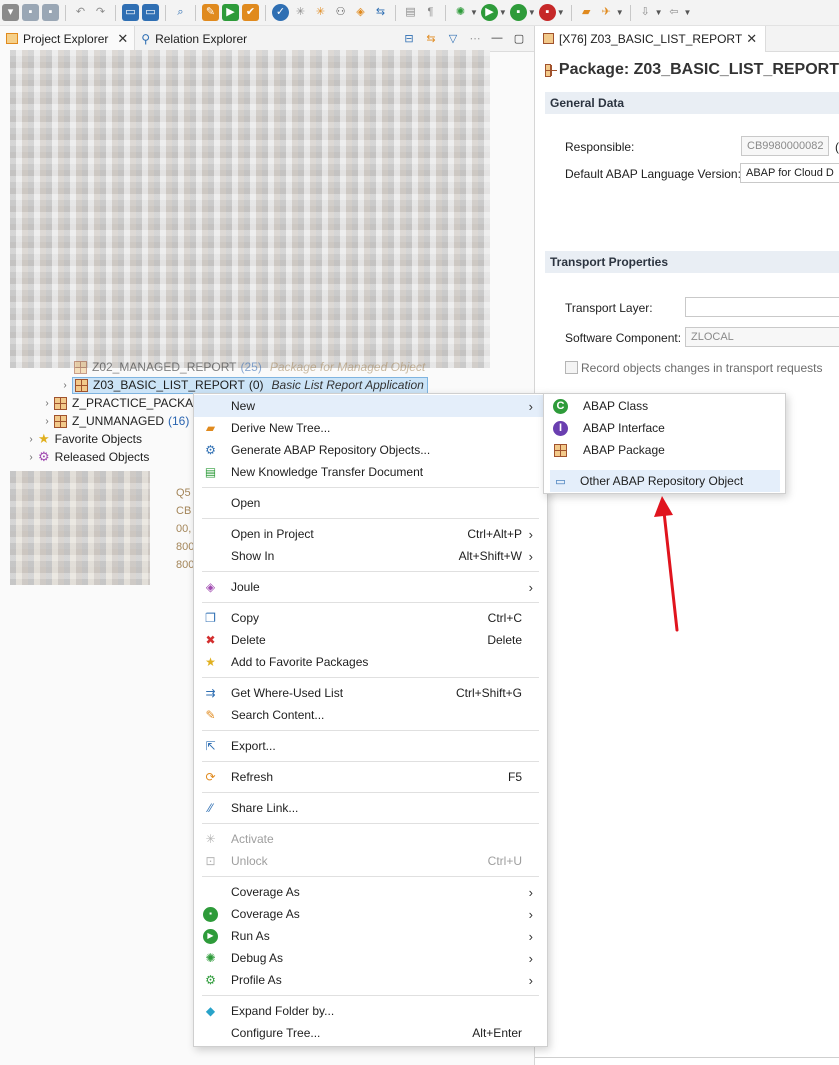 This screenshot has height=1065, width=839. What do you see at coordinates (320, 12) in the screenshot?
I see `activate-all-icon: ✳` at bounding box center [320, 12].